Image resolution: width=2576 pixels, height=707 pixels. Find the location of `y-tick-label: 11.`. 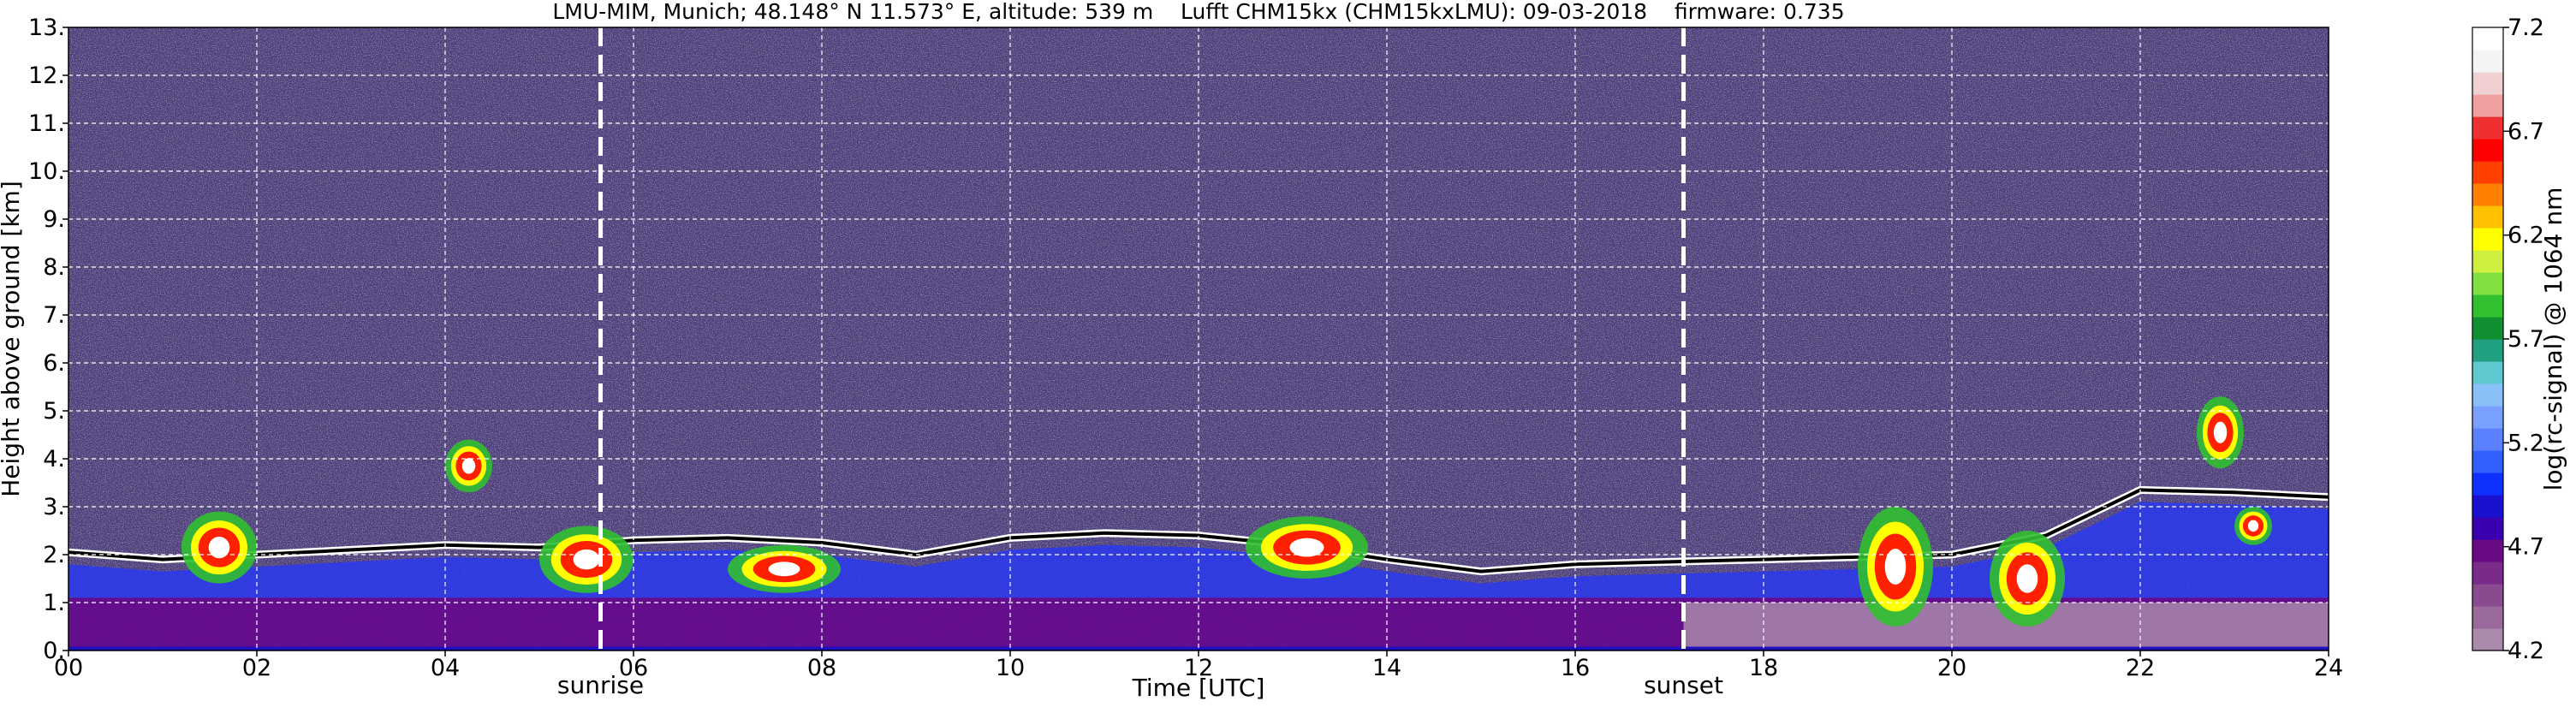

y-tick-label: 11. is located at coordinates (46, 123).